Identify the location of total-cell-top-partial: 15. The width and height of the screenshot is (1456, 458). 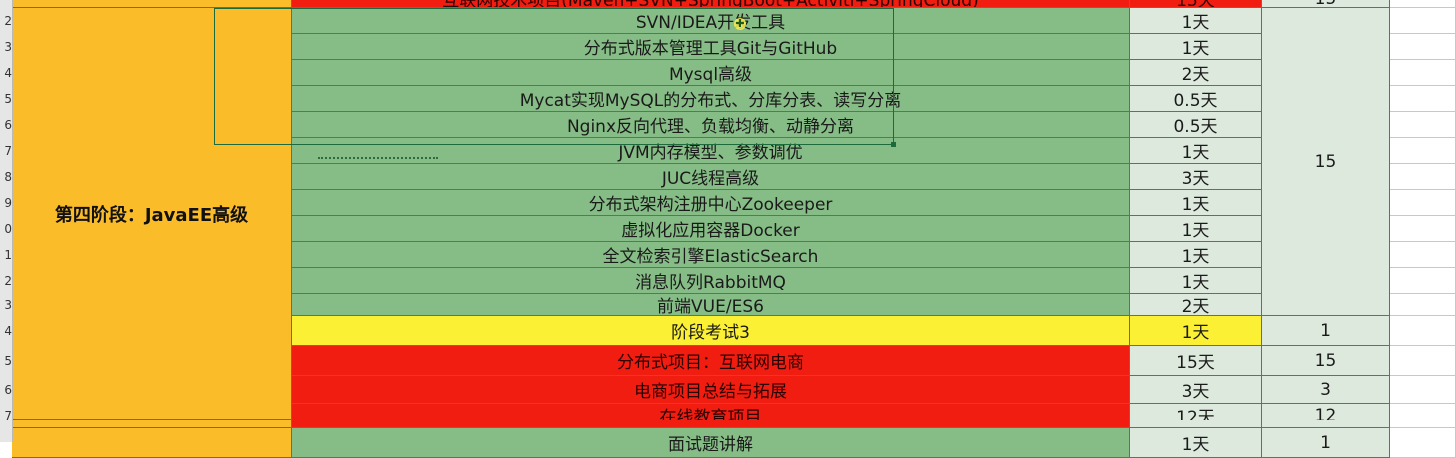
(1326, 4).